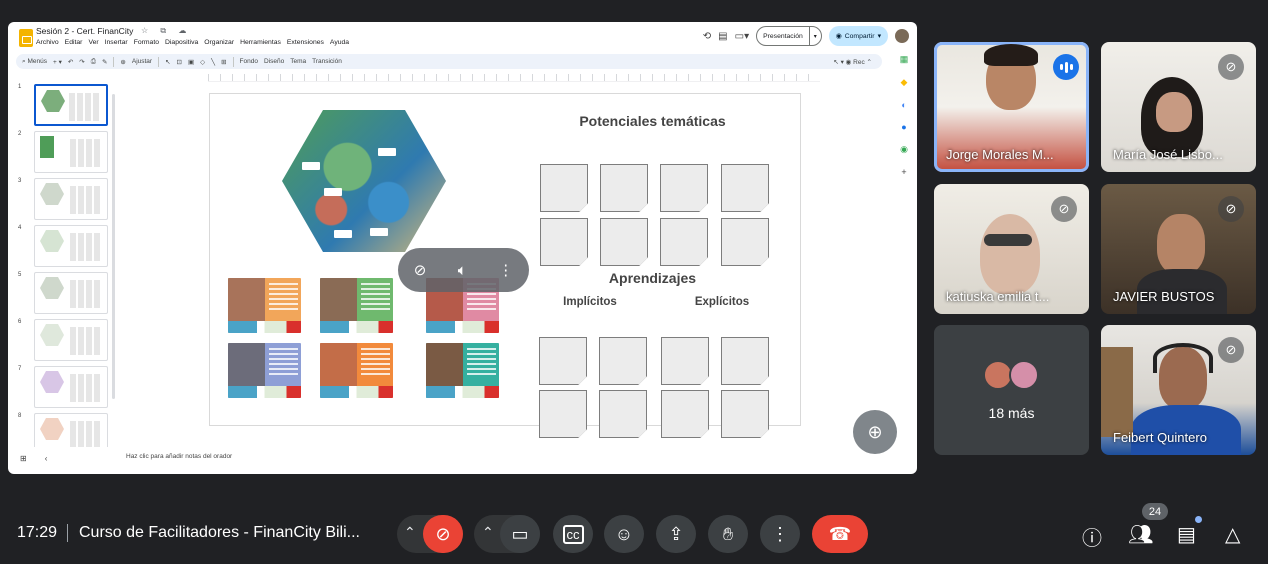 This screenshot has height=564, width=1268. Describe the element at coordinates (146, 42) in the screenshot. I see `menu-formato: Formato` at that location.